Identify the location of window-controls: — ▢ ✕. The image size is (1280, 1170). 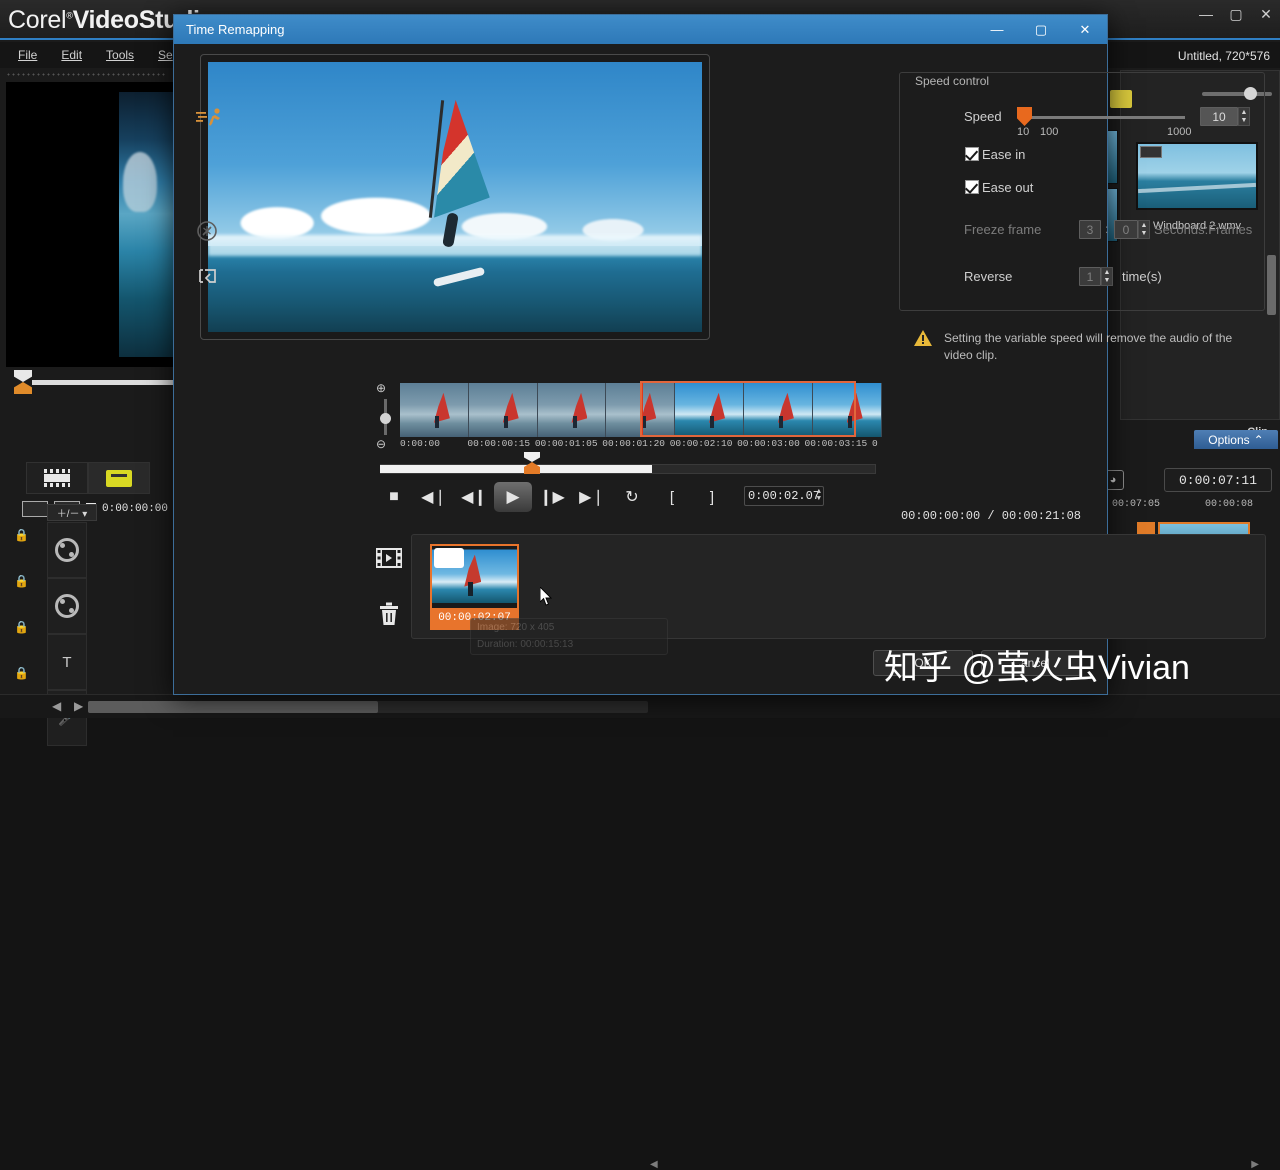
(1236, 14).